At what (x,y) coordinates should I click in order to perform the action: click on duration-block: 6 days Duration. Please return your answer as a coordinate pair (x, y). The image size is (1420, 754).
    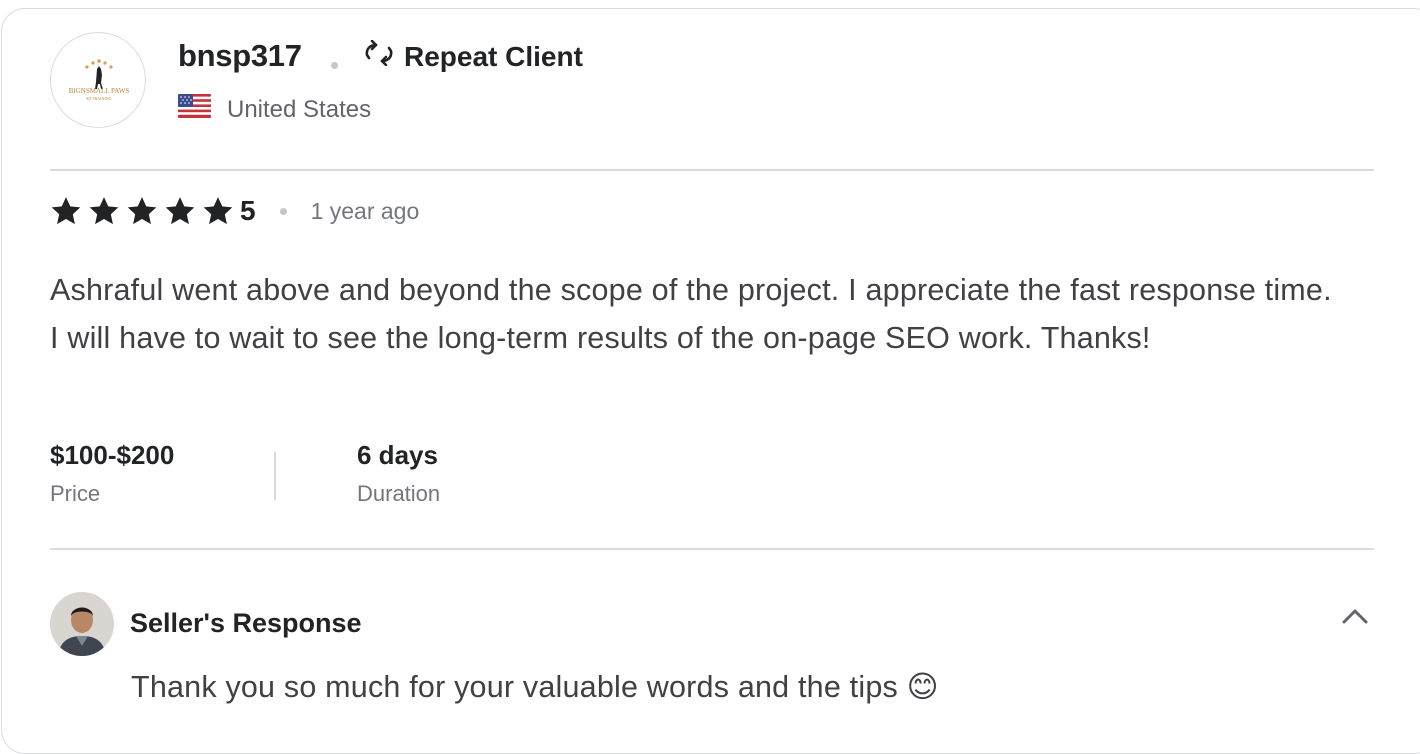
    Looking at the image, I should click on (398, 473).